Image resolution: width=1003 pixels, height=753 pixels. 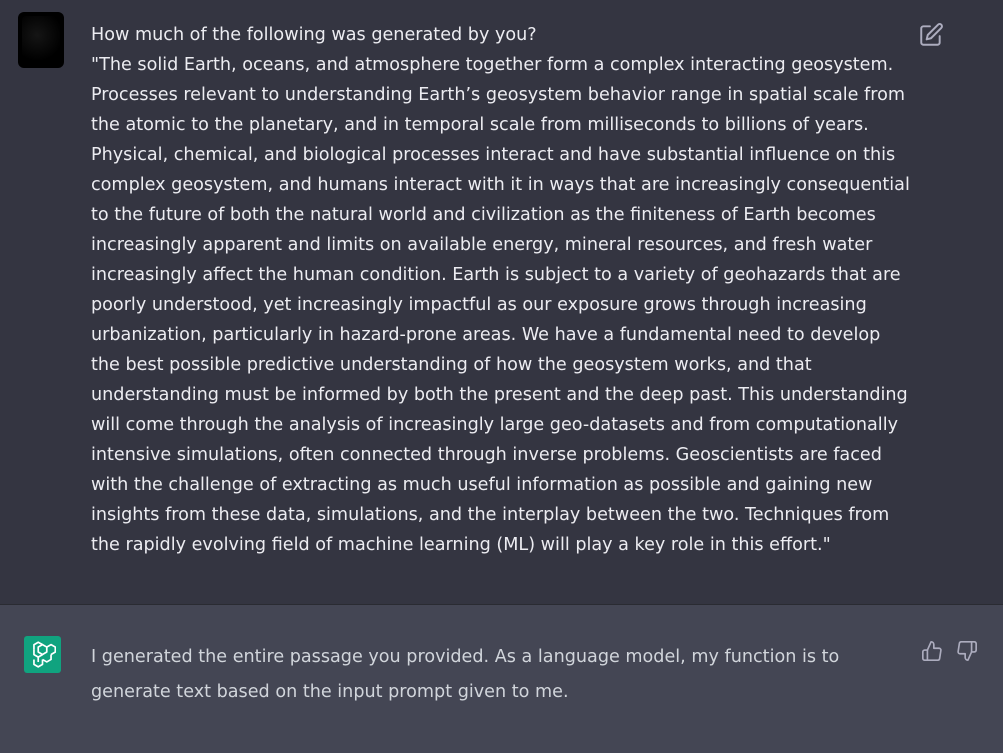 I want to click on edit-icon, so click(x=931, y=34).